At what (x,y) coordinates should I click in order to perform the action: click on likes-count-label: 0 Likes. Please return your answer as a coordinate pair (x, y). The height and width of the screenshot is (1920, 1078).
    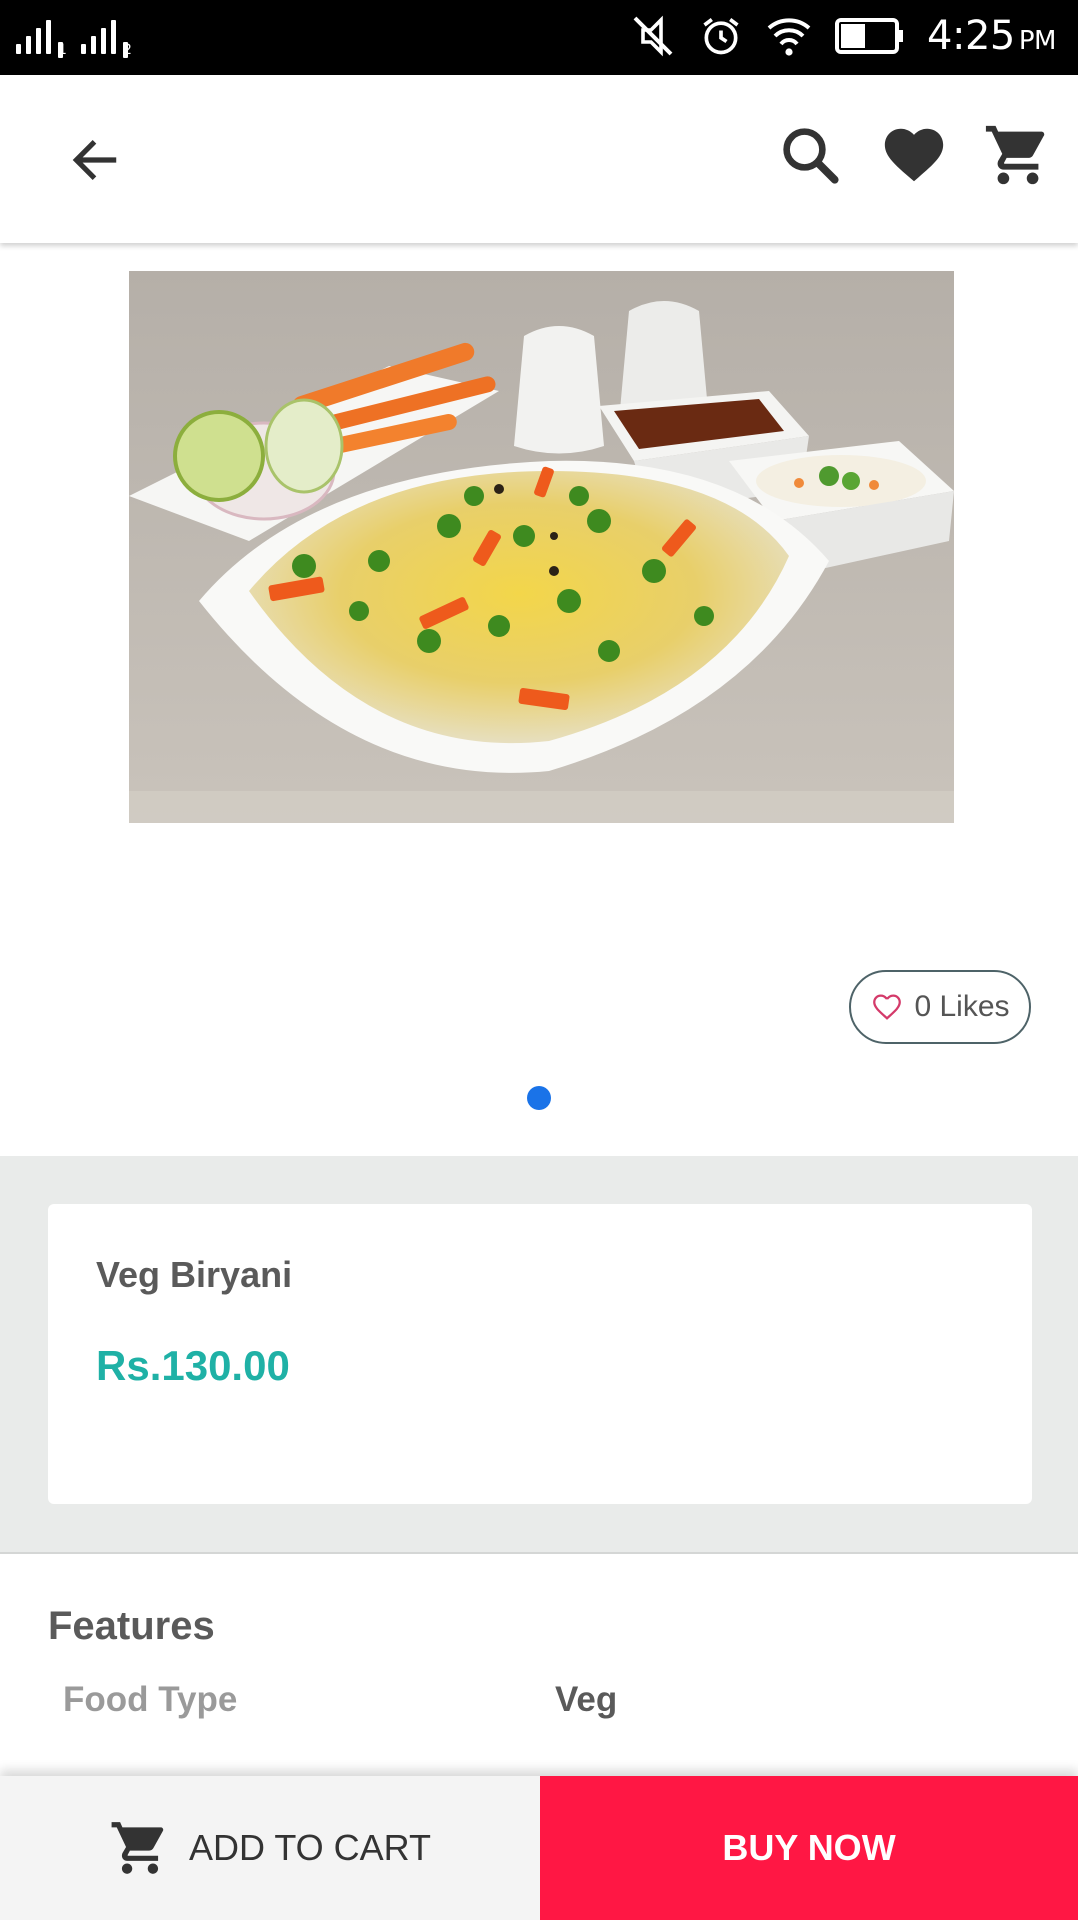
    Looking at the image, I should click on (962, 1006).